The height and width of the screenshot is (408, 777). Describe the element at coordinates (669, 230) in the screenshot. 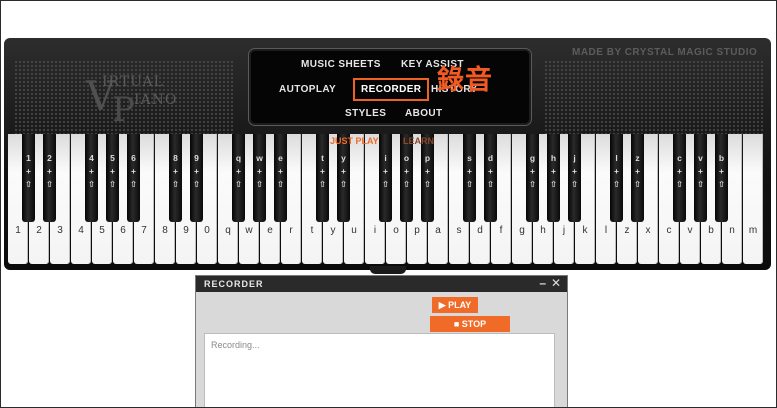

I see `white-key-label: c` at that location.